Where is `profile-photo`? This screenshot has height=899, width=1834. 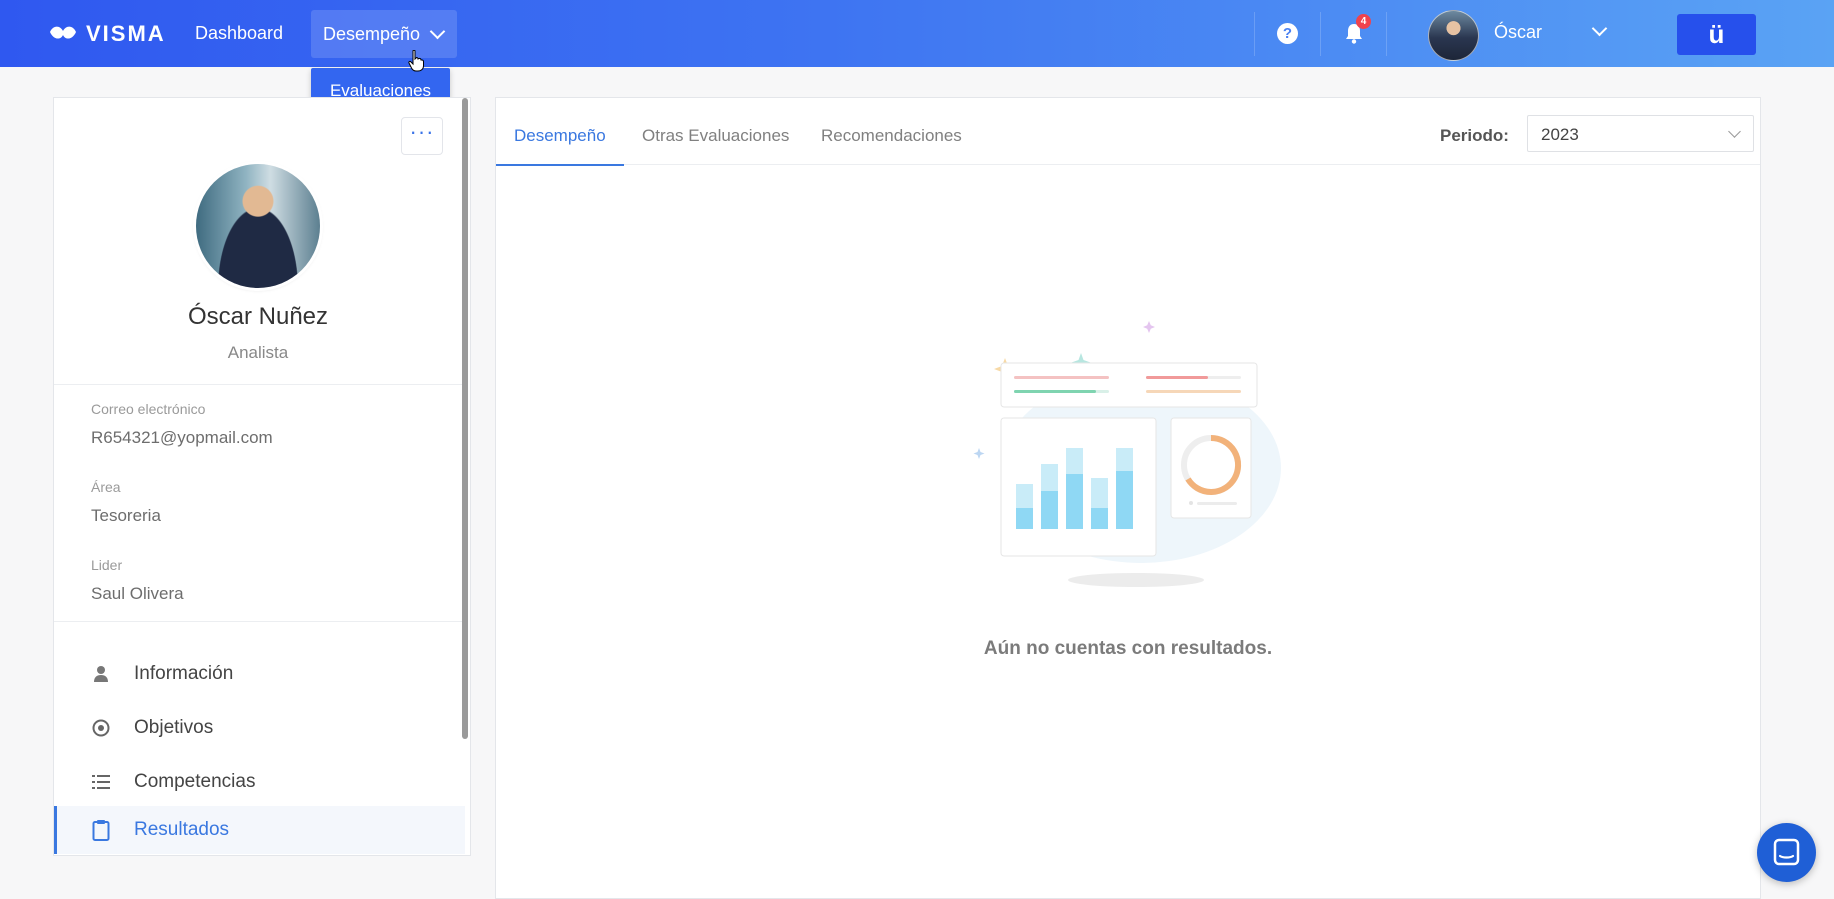
profile-photo is located at coordinates (258, 226).